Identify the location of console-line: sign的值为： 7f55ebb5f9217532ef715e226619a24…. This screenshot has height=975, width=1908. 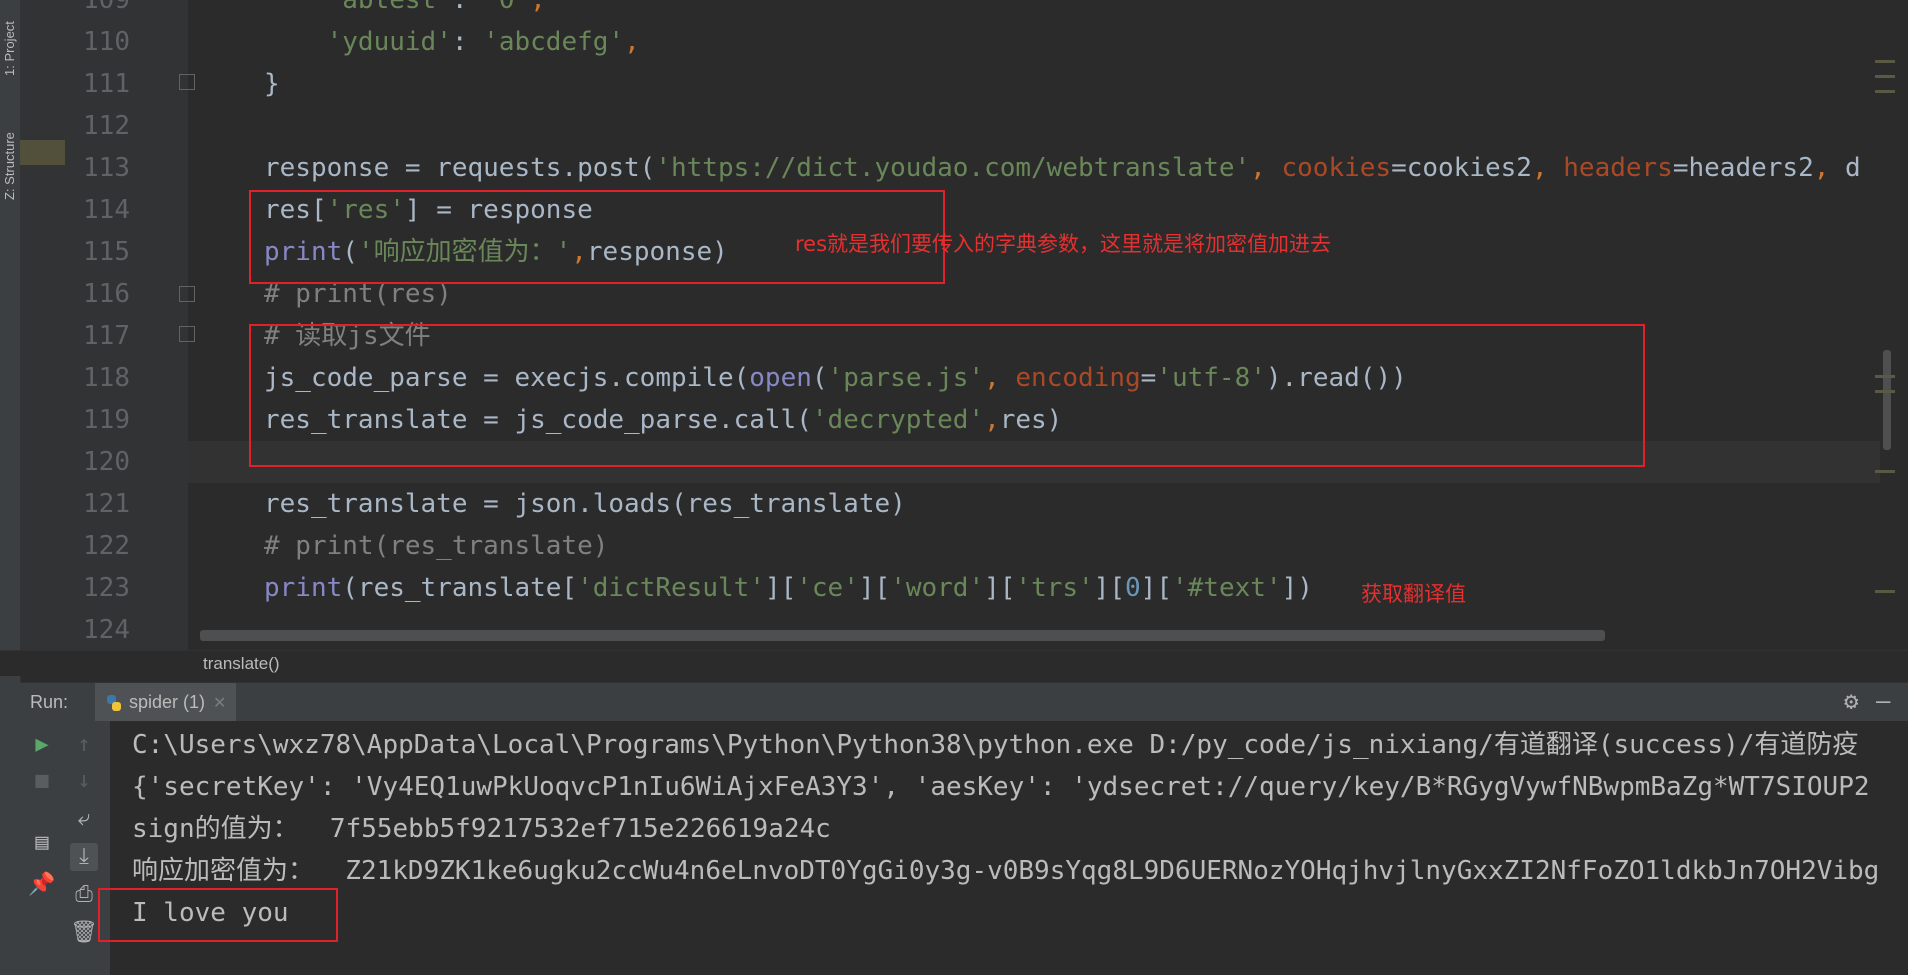
(481, 829).